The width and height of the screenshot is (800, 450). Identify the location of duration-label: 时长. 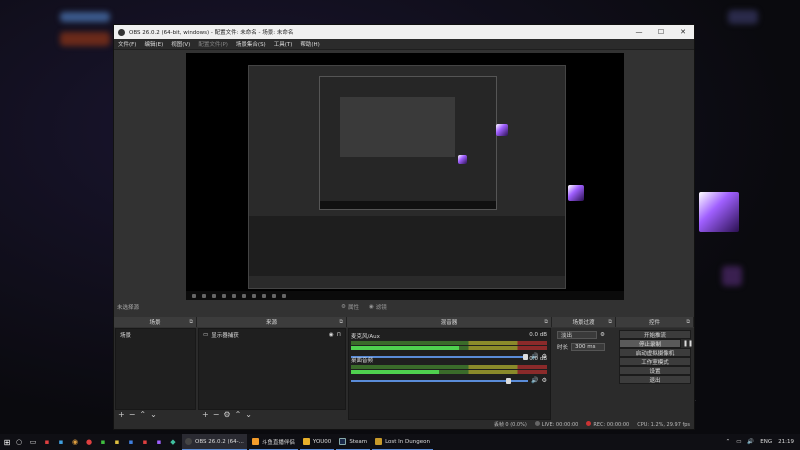
(563, 348).